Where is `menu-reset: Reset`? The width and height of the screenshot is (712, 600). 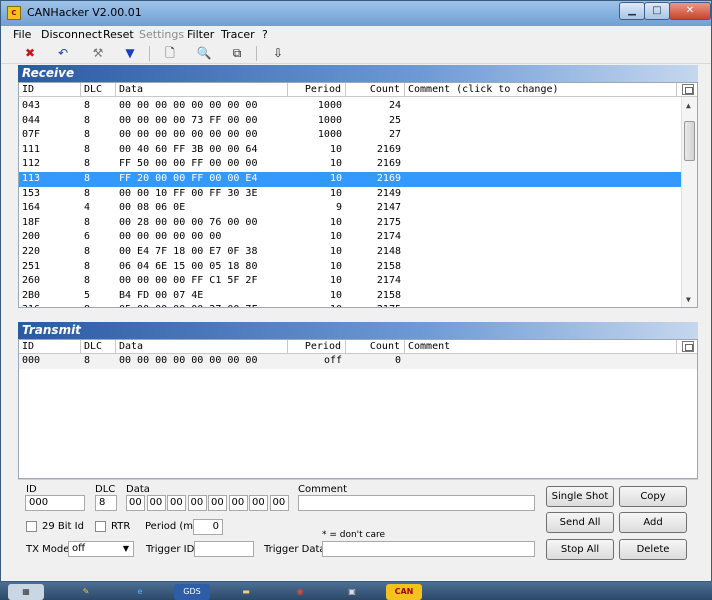
menu-reset: Reset is located at coordinates (118, 34).